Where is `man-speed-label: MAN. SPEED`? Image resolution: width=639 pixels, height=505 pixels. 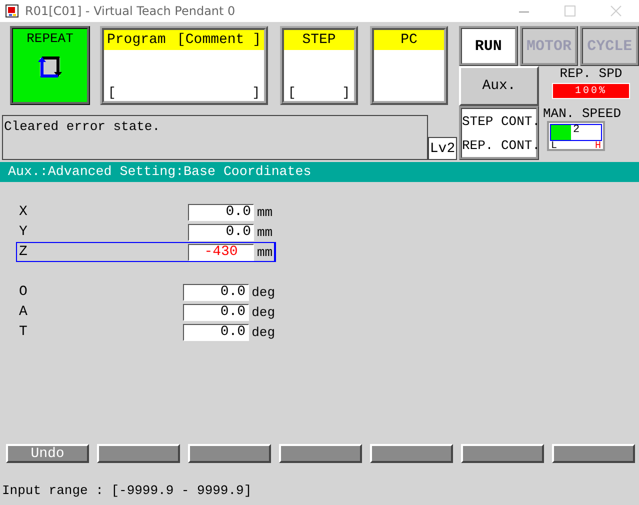
man-speed-label: MAN. SPEED is located at coordinates (582, 113).